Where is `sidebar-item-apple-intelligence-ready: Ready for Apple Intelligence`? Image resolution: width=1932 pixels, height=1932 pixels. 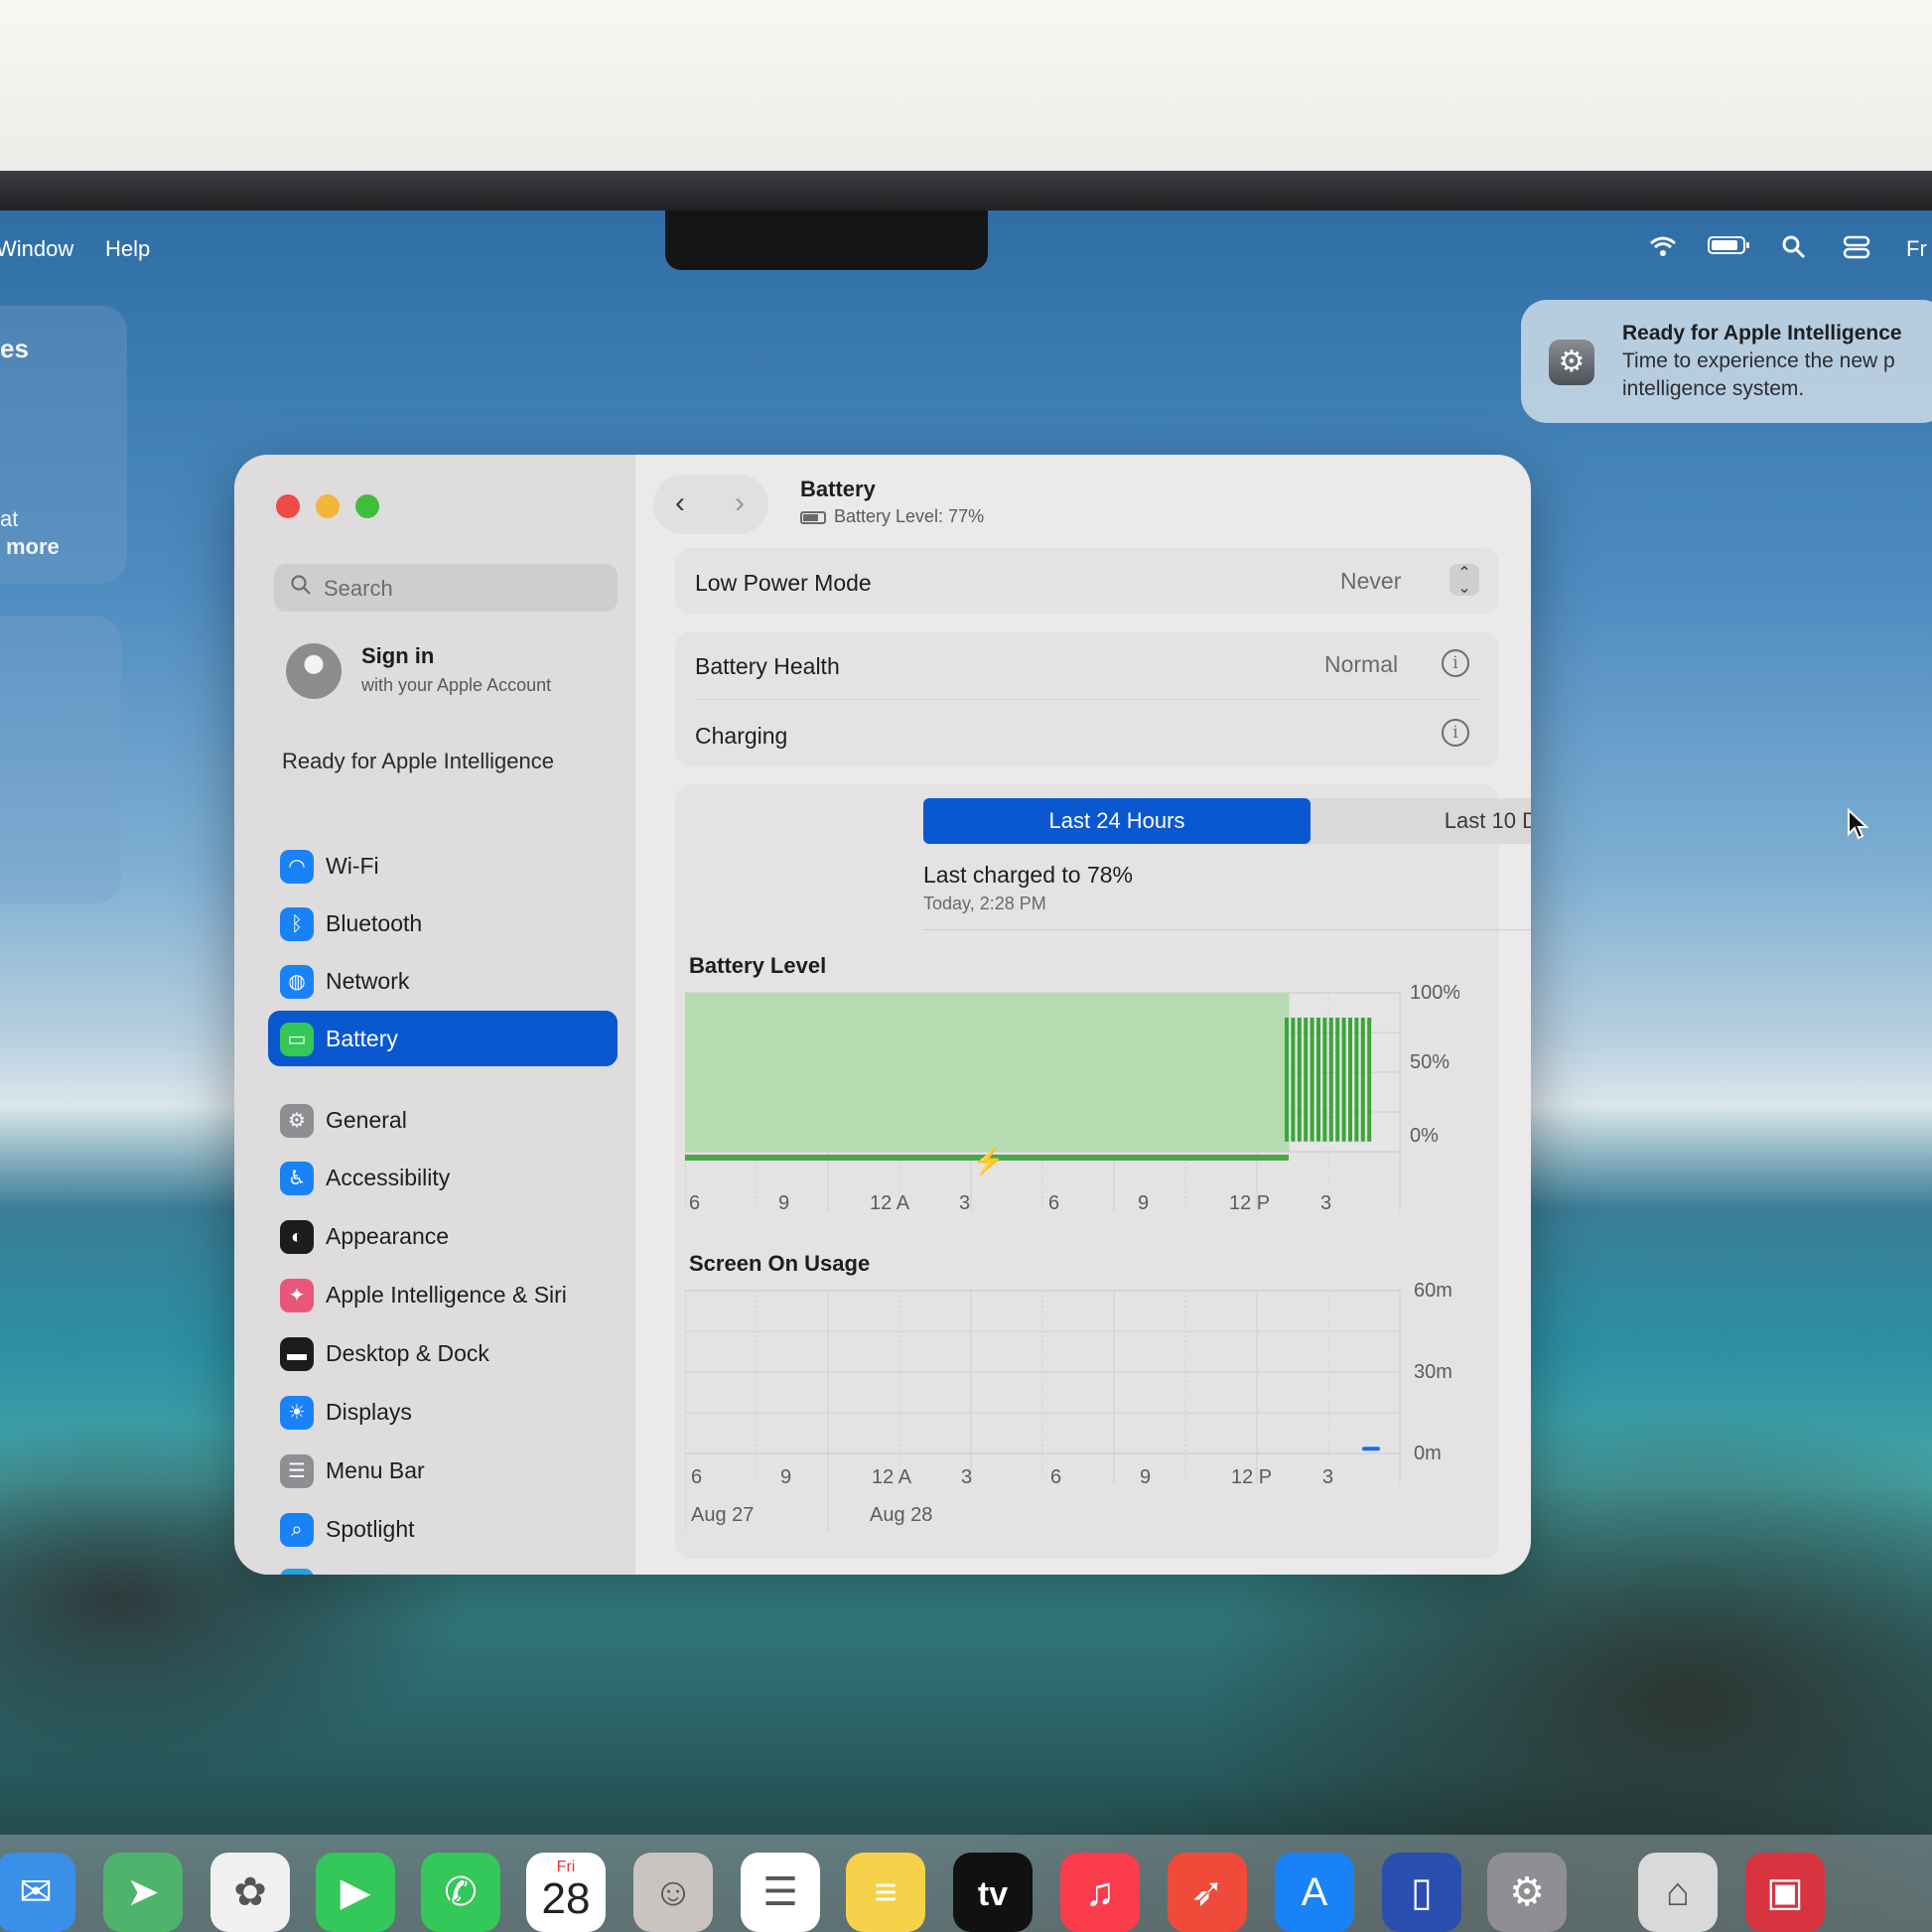
sidebar-item-apple-intelligence-ready: Ready for Apple Intelligence is located at coordinates (418, 761).